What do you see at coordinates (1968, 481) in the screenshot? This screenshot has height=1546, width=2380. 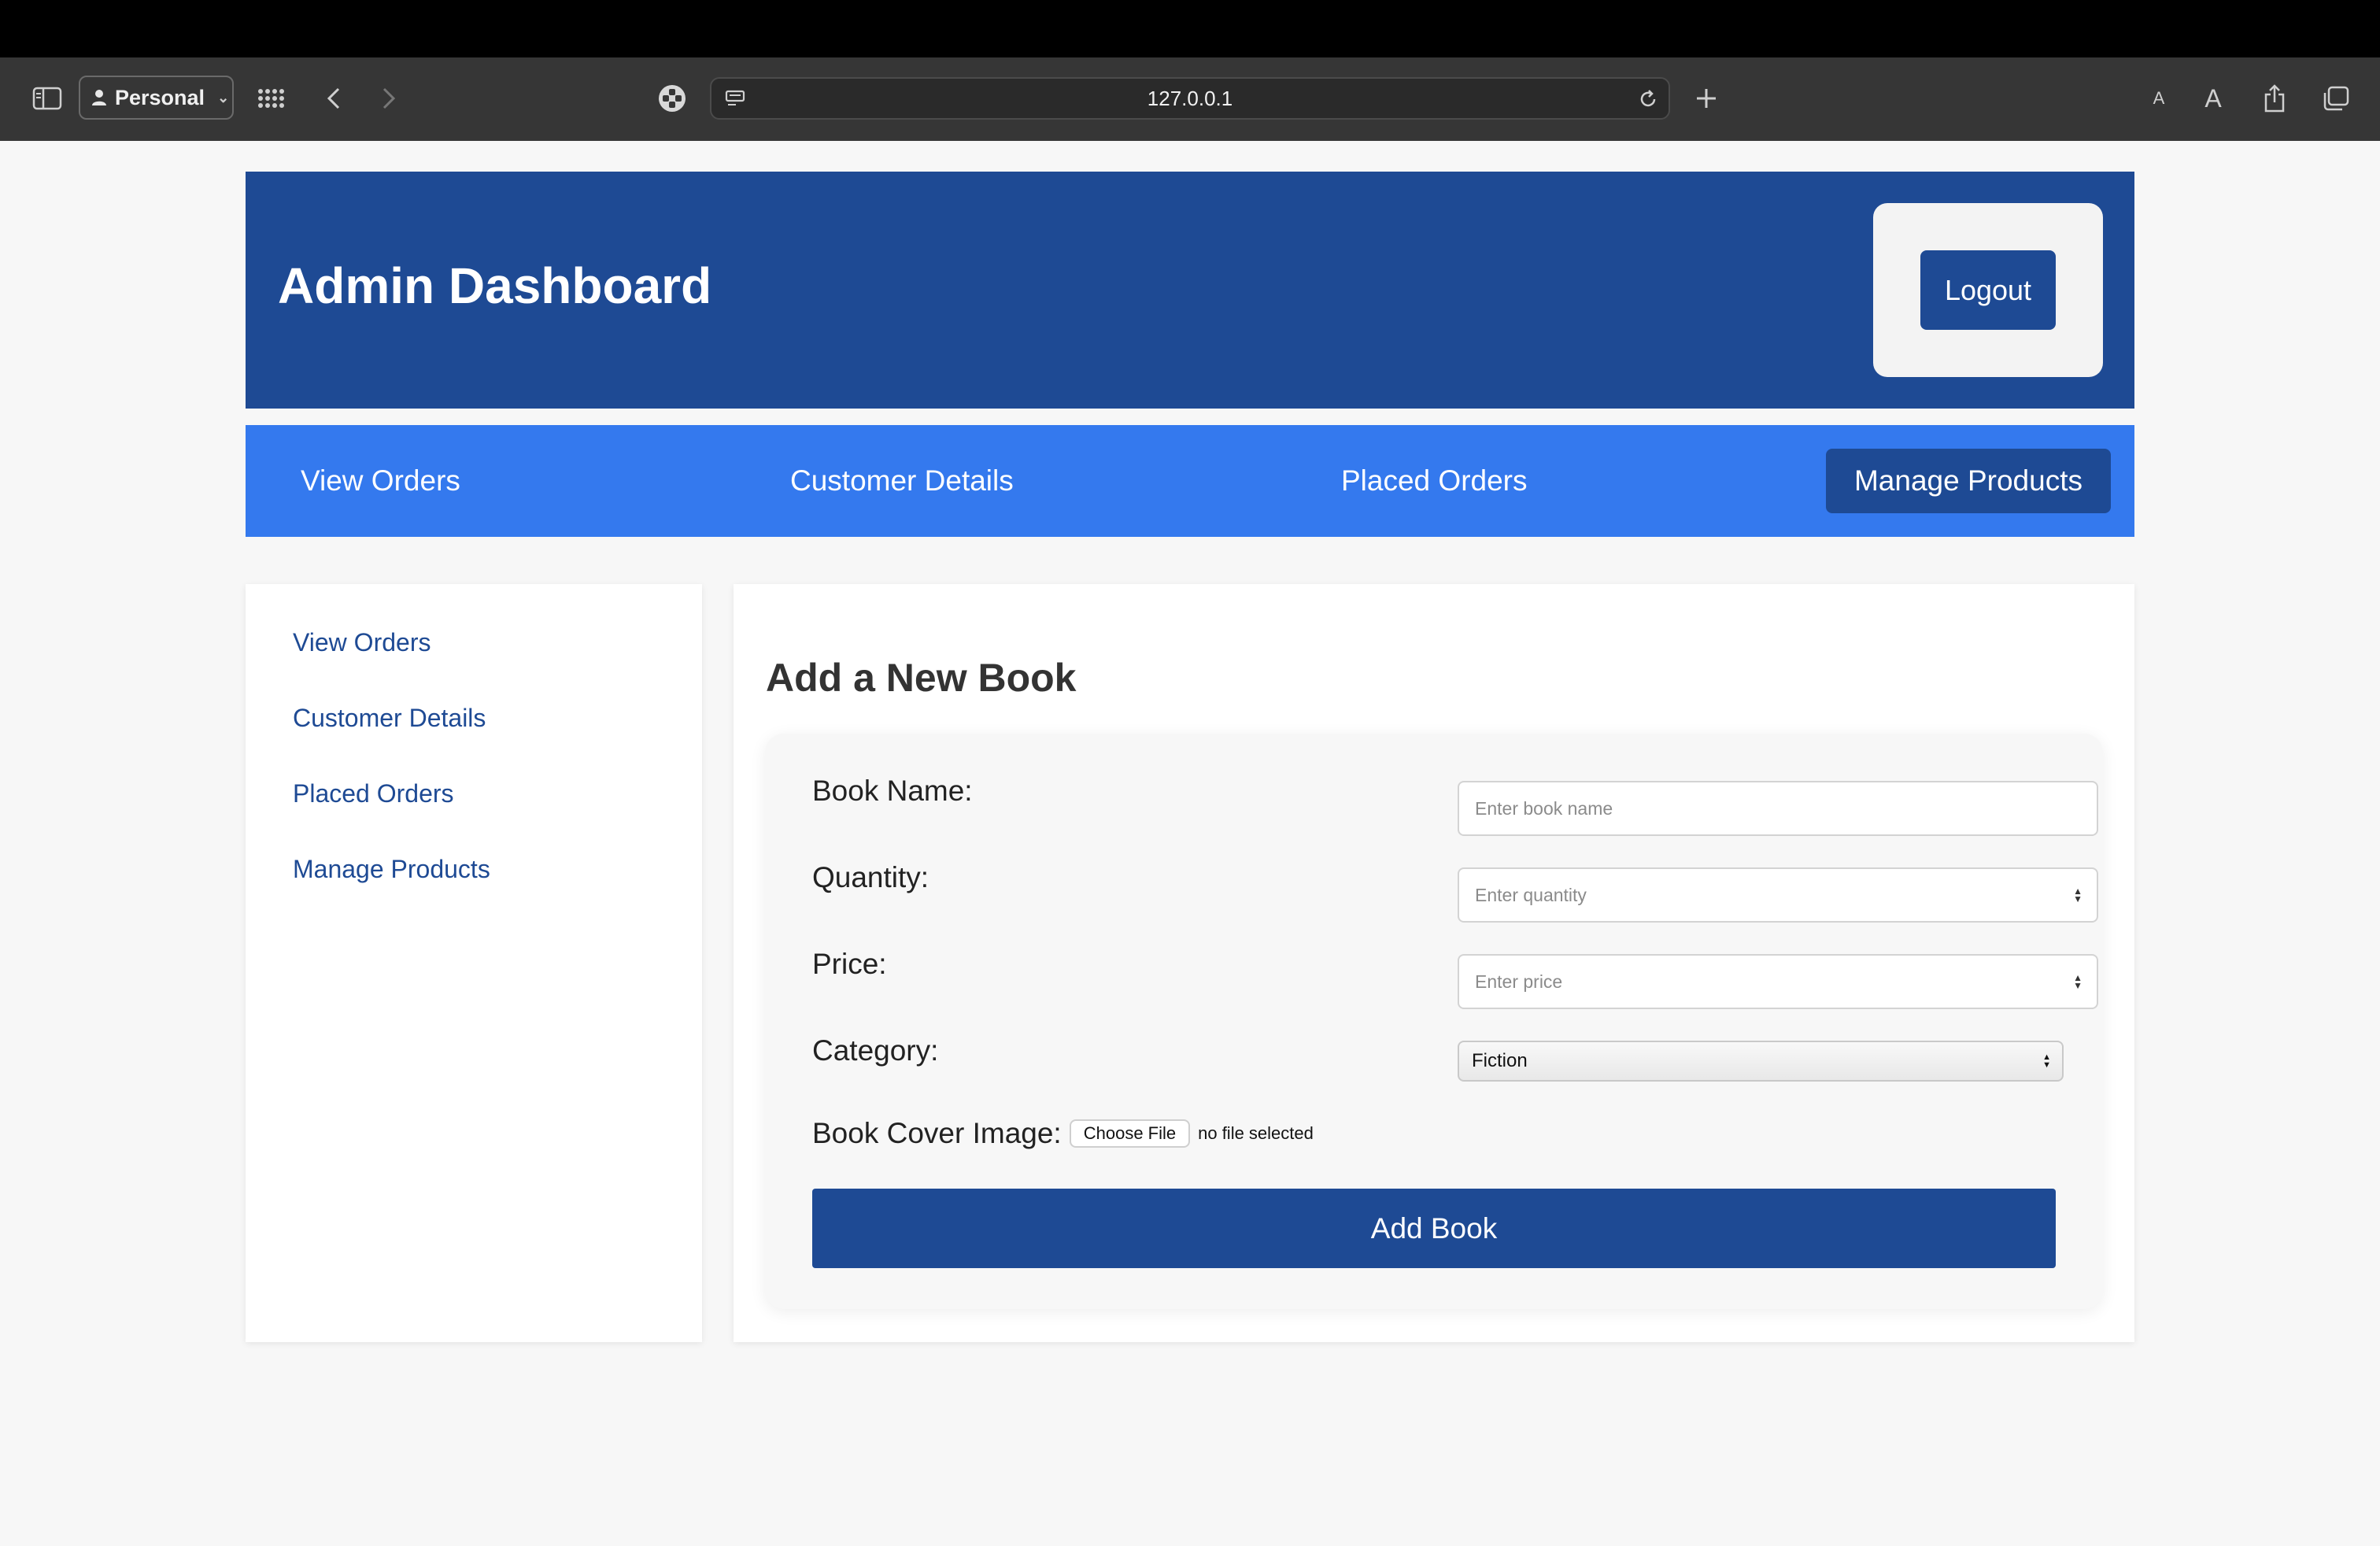 I see `topnav-manage-products: Manage Products` at bounding box center [1968, 481].